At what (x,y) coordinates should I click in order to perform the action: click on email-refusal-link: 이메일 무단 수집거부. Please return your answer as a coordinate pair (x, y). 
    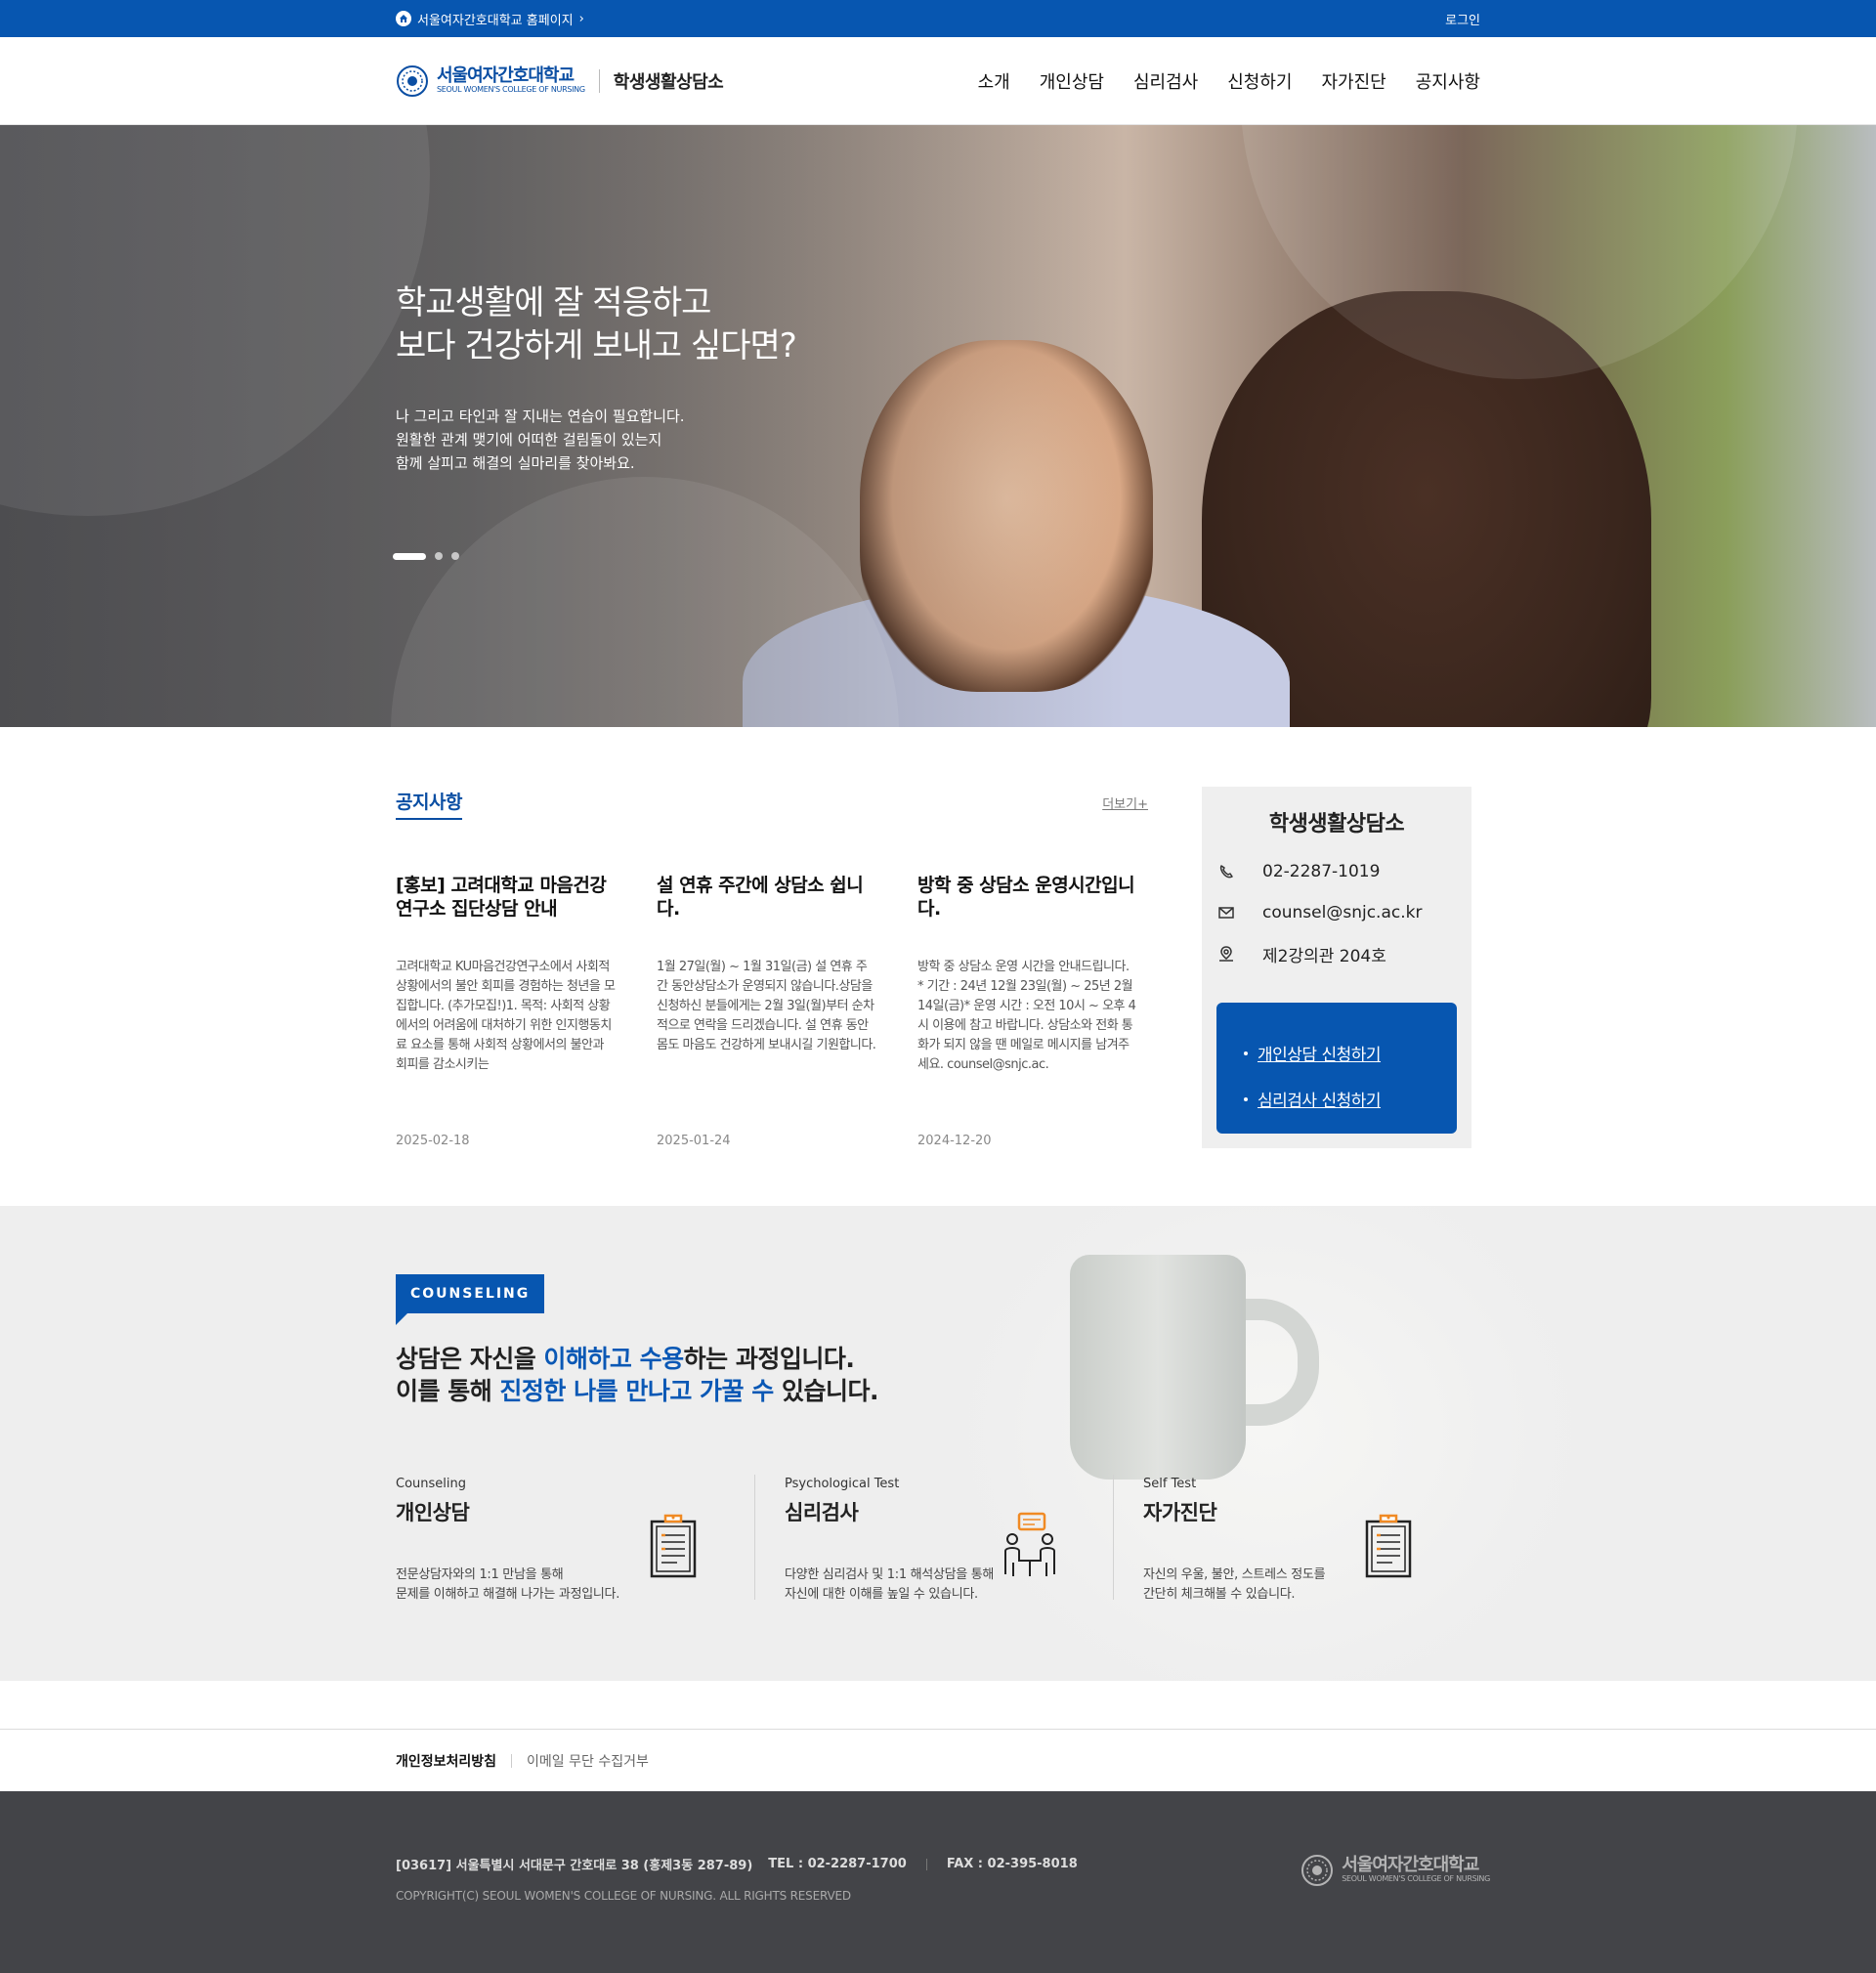
    Looking at the image, I should click on (588, 1761).